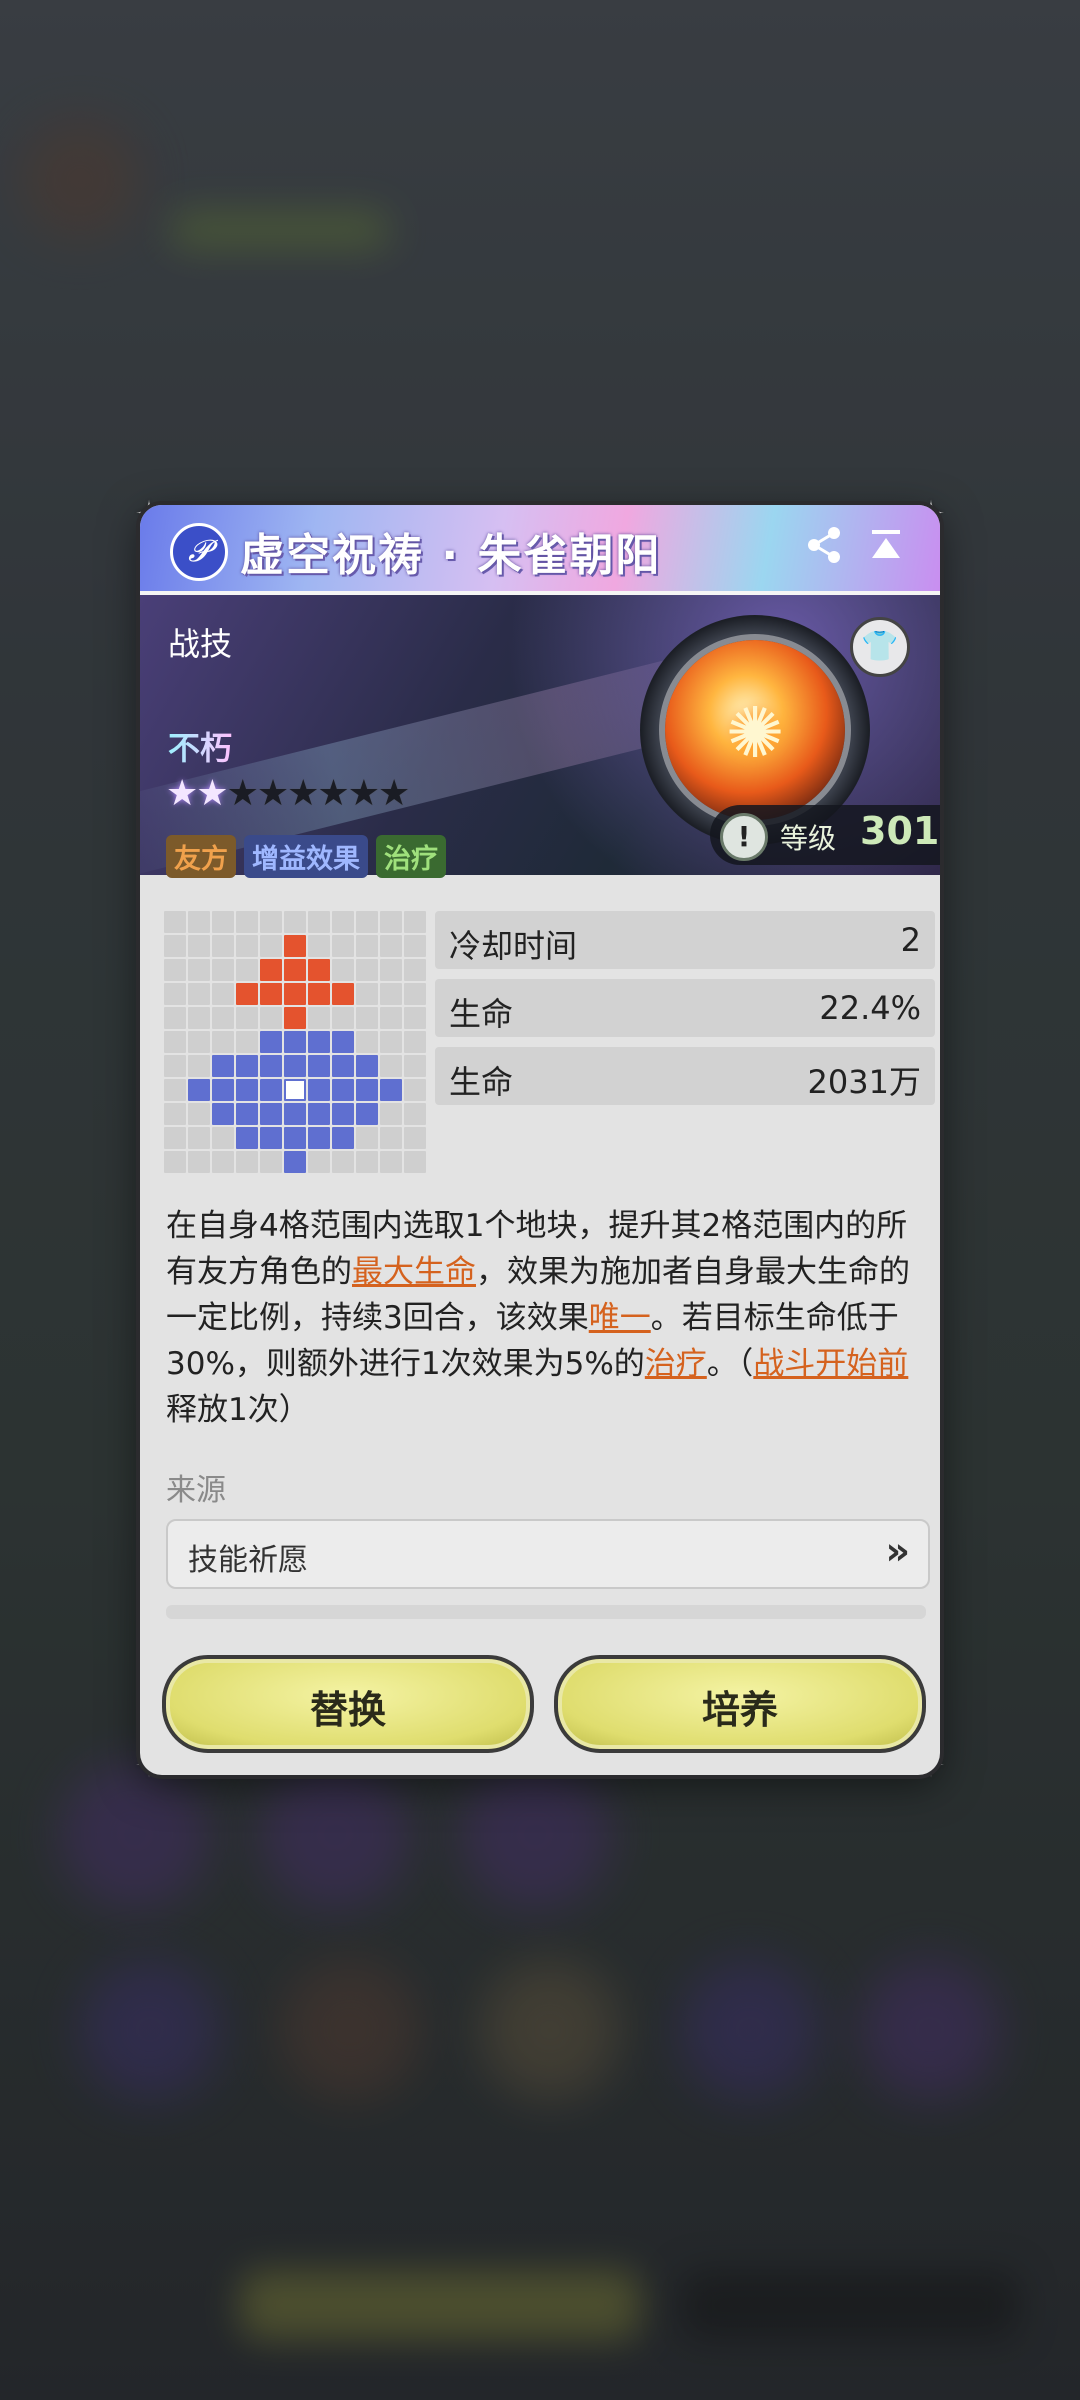 Image resolution: width=1080 pixels, height=2400 pixels. I want to click on star-filled-icon: ★, so click(182, 793).